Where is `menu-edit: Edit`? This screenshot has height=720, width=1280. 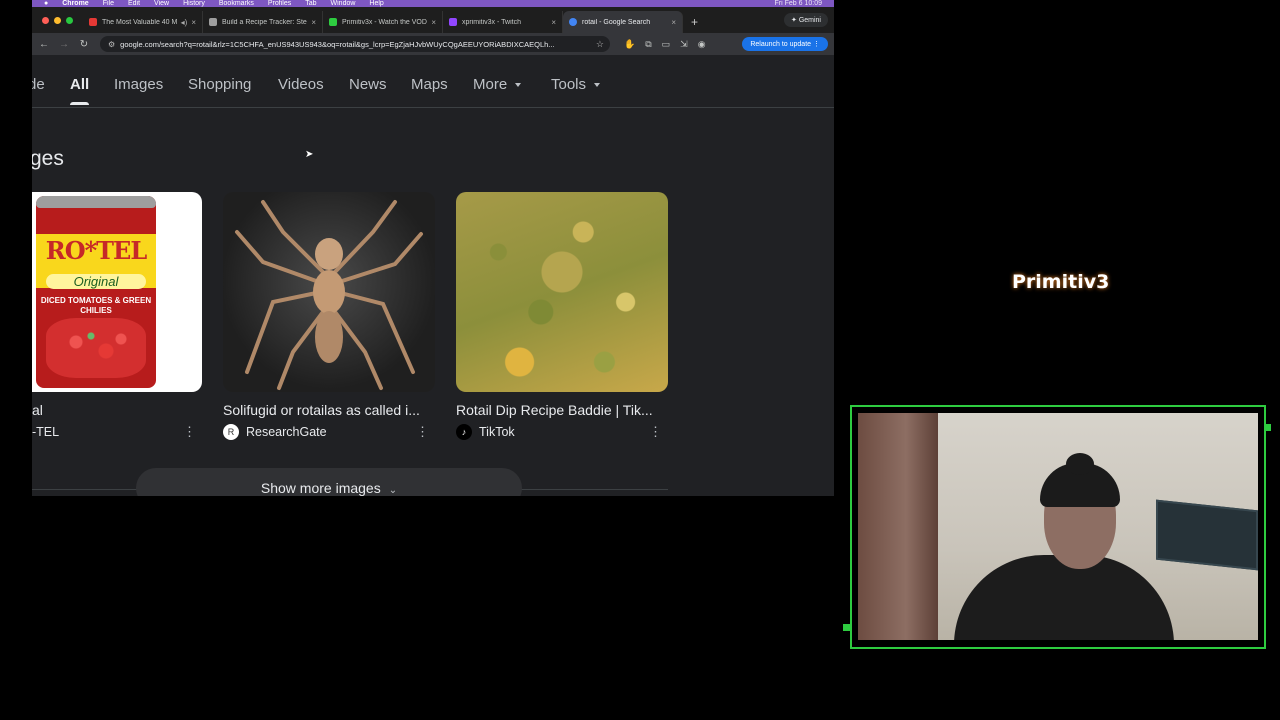 menu-edit: Edit is located at coordinates (134, 3).